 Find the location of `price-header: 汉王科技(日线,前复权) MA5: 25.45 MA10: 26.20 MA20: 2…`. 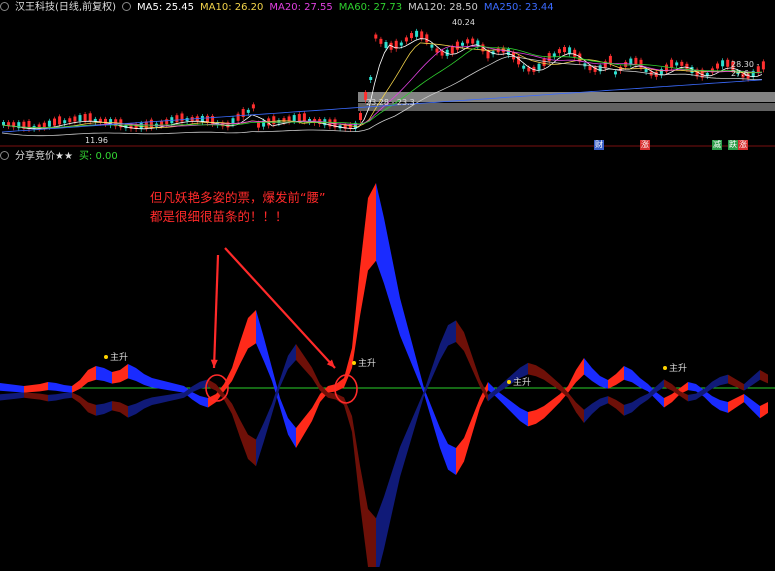

price-header: 汉王科技(日线,前复权) MA5: 25.45 MA10: 26.20 MA20: 2… is located at coordinates (283, 8).